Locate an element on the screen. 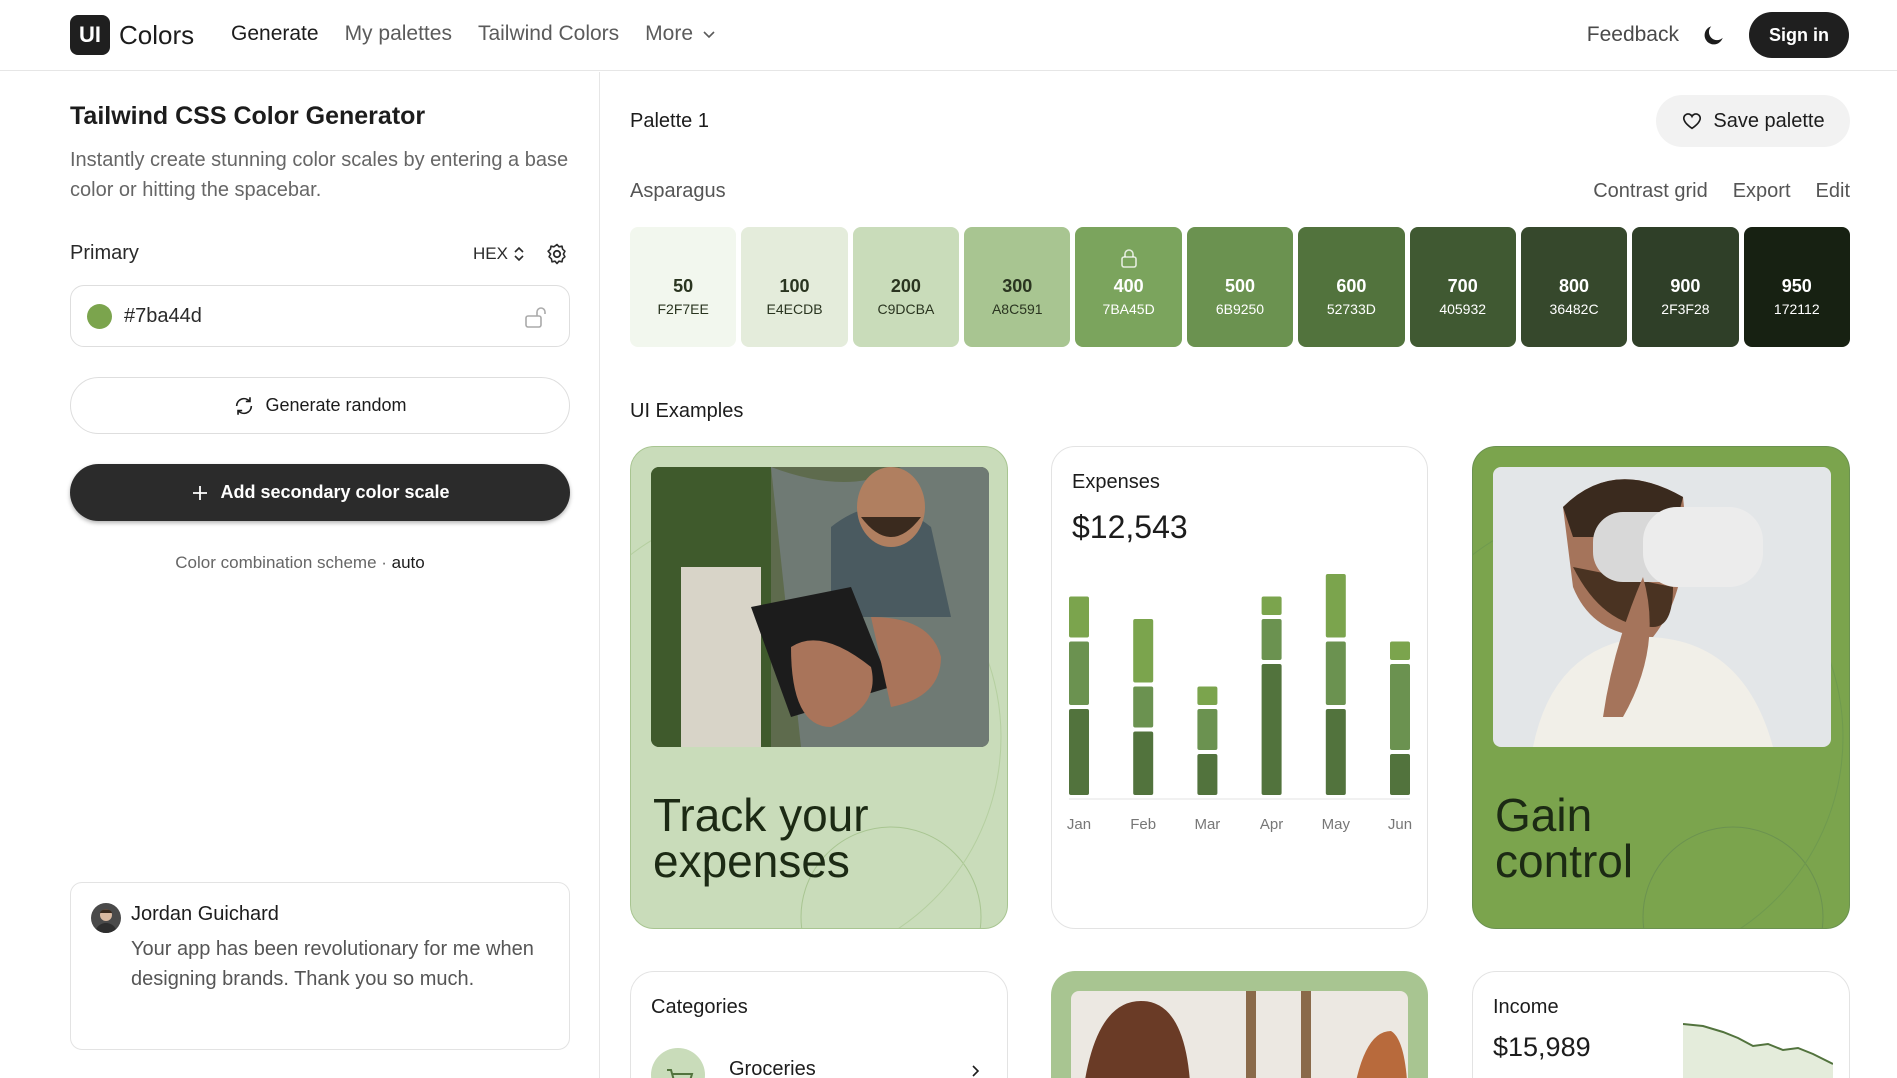 This screenshot has height=1078, width=1897. shade-hex: A8C591 is located at coordinates (1017, 308).